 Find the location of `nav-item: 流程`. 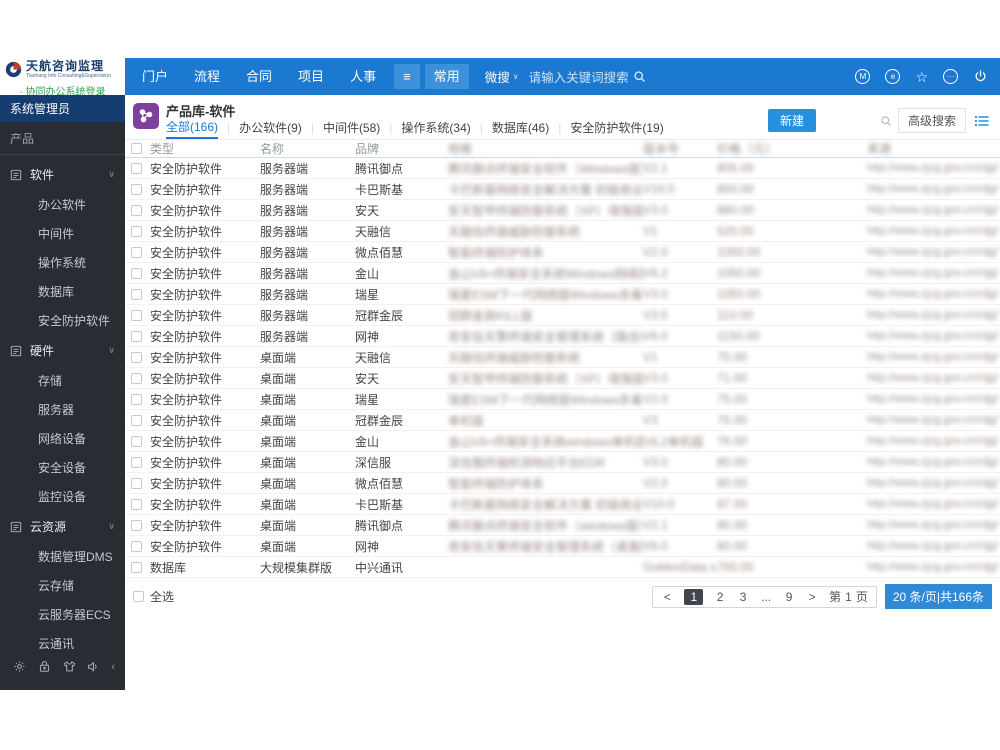

nav-item: 流程 is located at coordinates (207, 76).